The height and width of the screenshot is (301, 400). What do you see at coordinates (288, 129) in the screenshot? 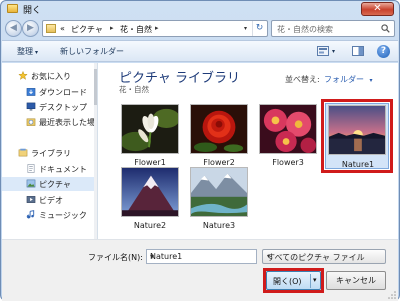
I see `flower3-thumbnail` at bounding box center [288, 129].